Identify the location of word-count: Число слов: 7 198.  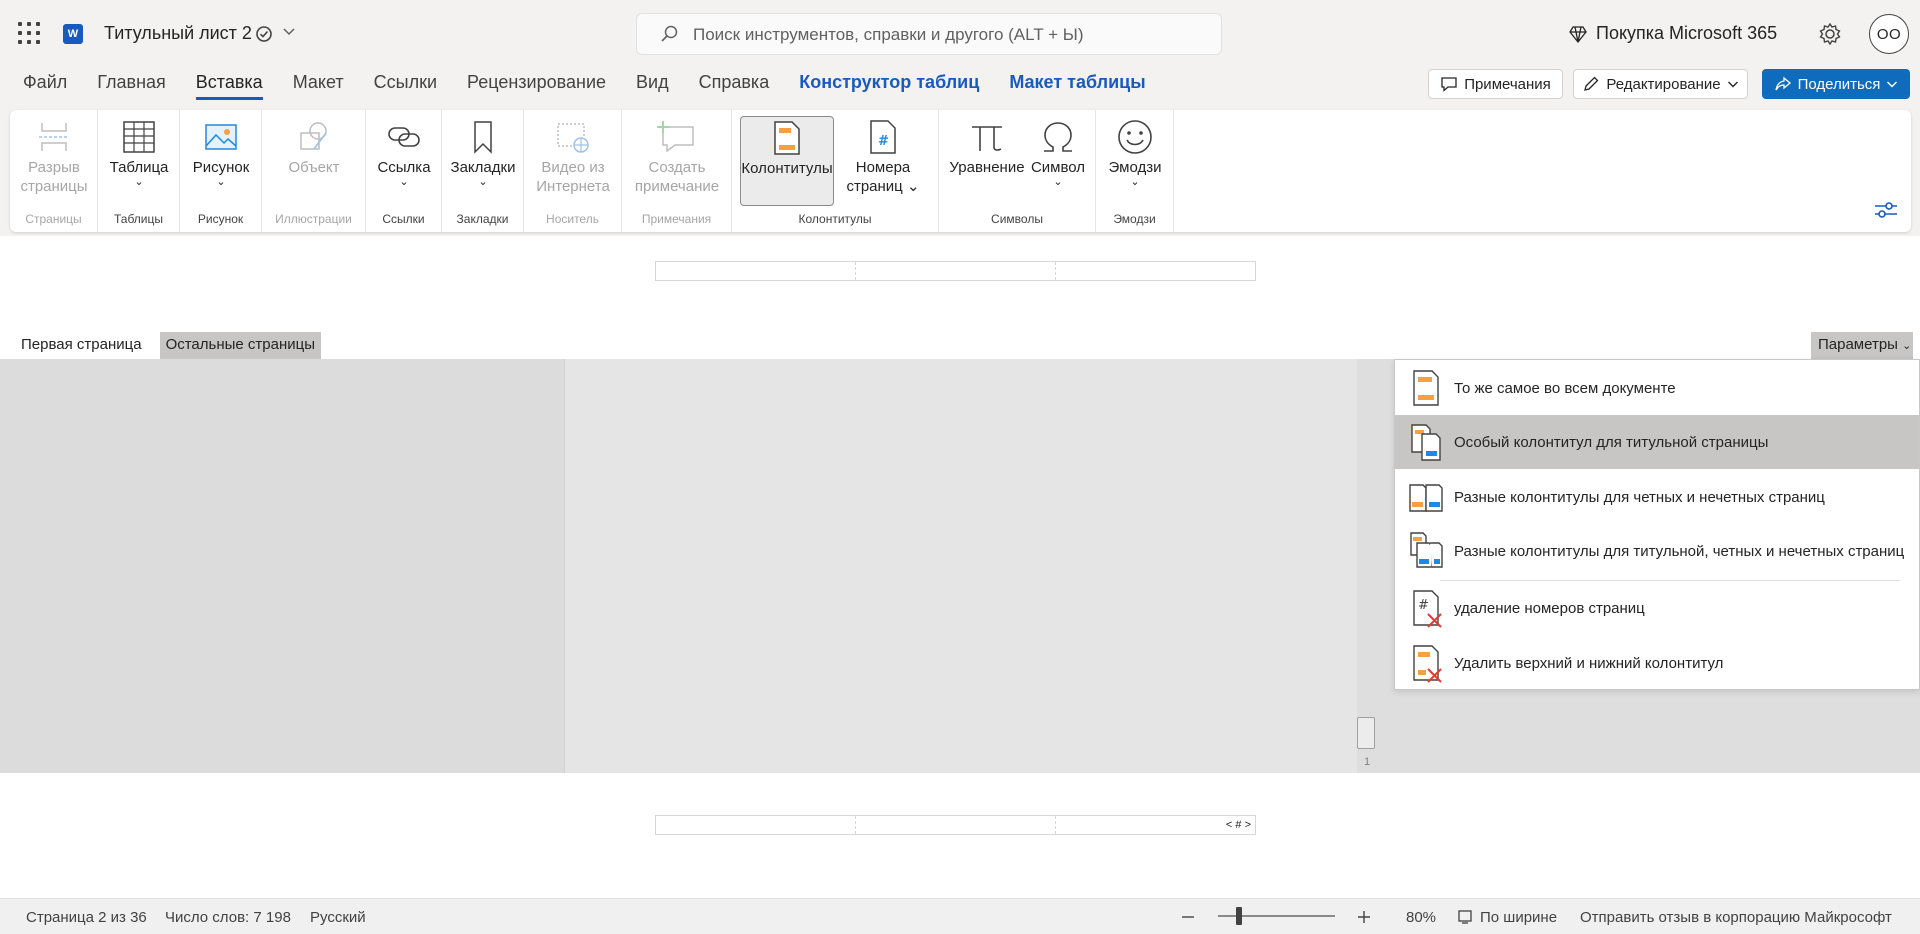
(228, 917).